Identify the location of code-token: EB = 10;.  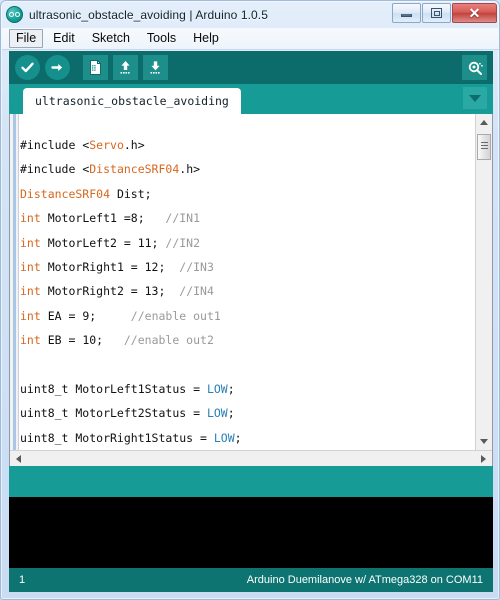
(82, 340).